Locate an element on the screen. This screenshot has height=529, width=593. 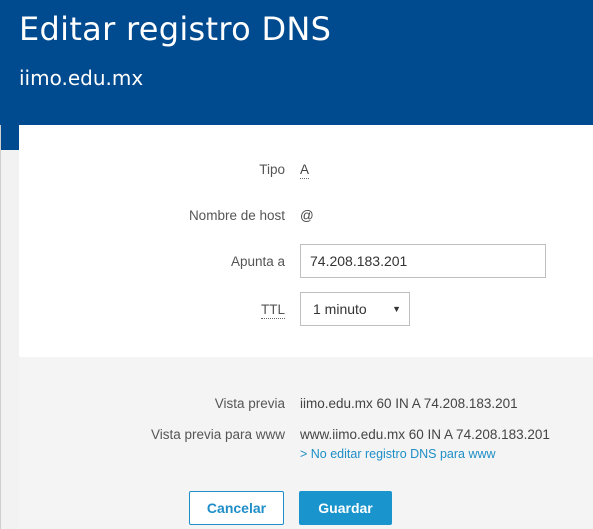
preview-label: Vista previa is located at coordinates (249, 403).